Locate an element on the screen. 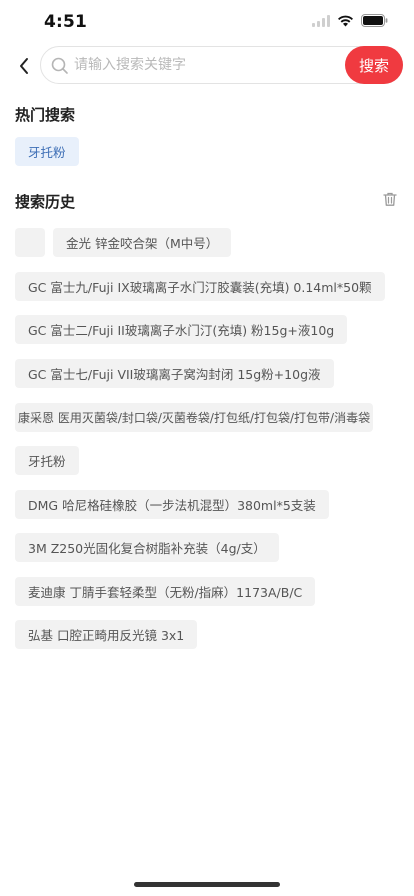 This screenshot has width=414, height=896. history-tag: GC 富士九/Fuji IX玻璃离子水门汀胶囊装(充填) 0.14ml*50颗 is located at coordinates (200, 286).